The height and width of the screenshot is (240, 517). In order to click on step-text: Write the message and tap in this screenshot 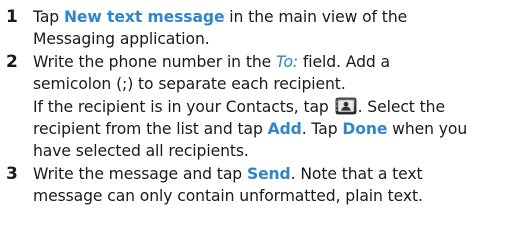, I will do `click(140, 173)`.